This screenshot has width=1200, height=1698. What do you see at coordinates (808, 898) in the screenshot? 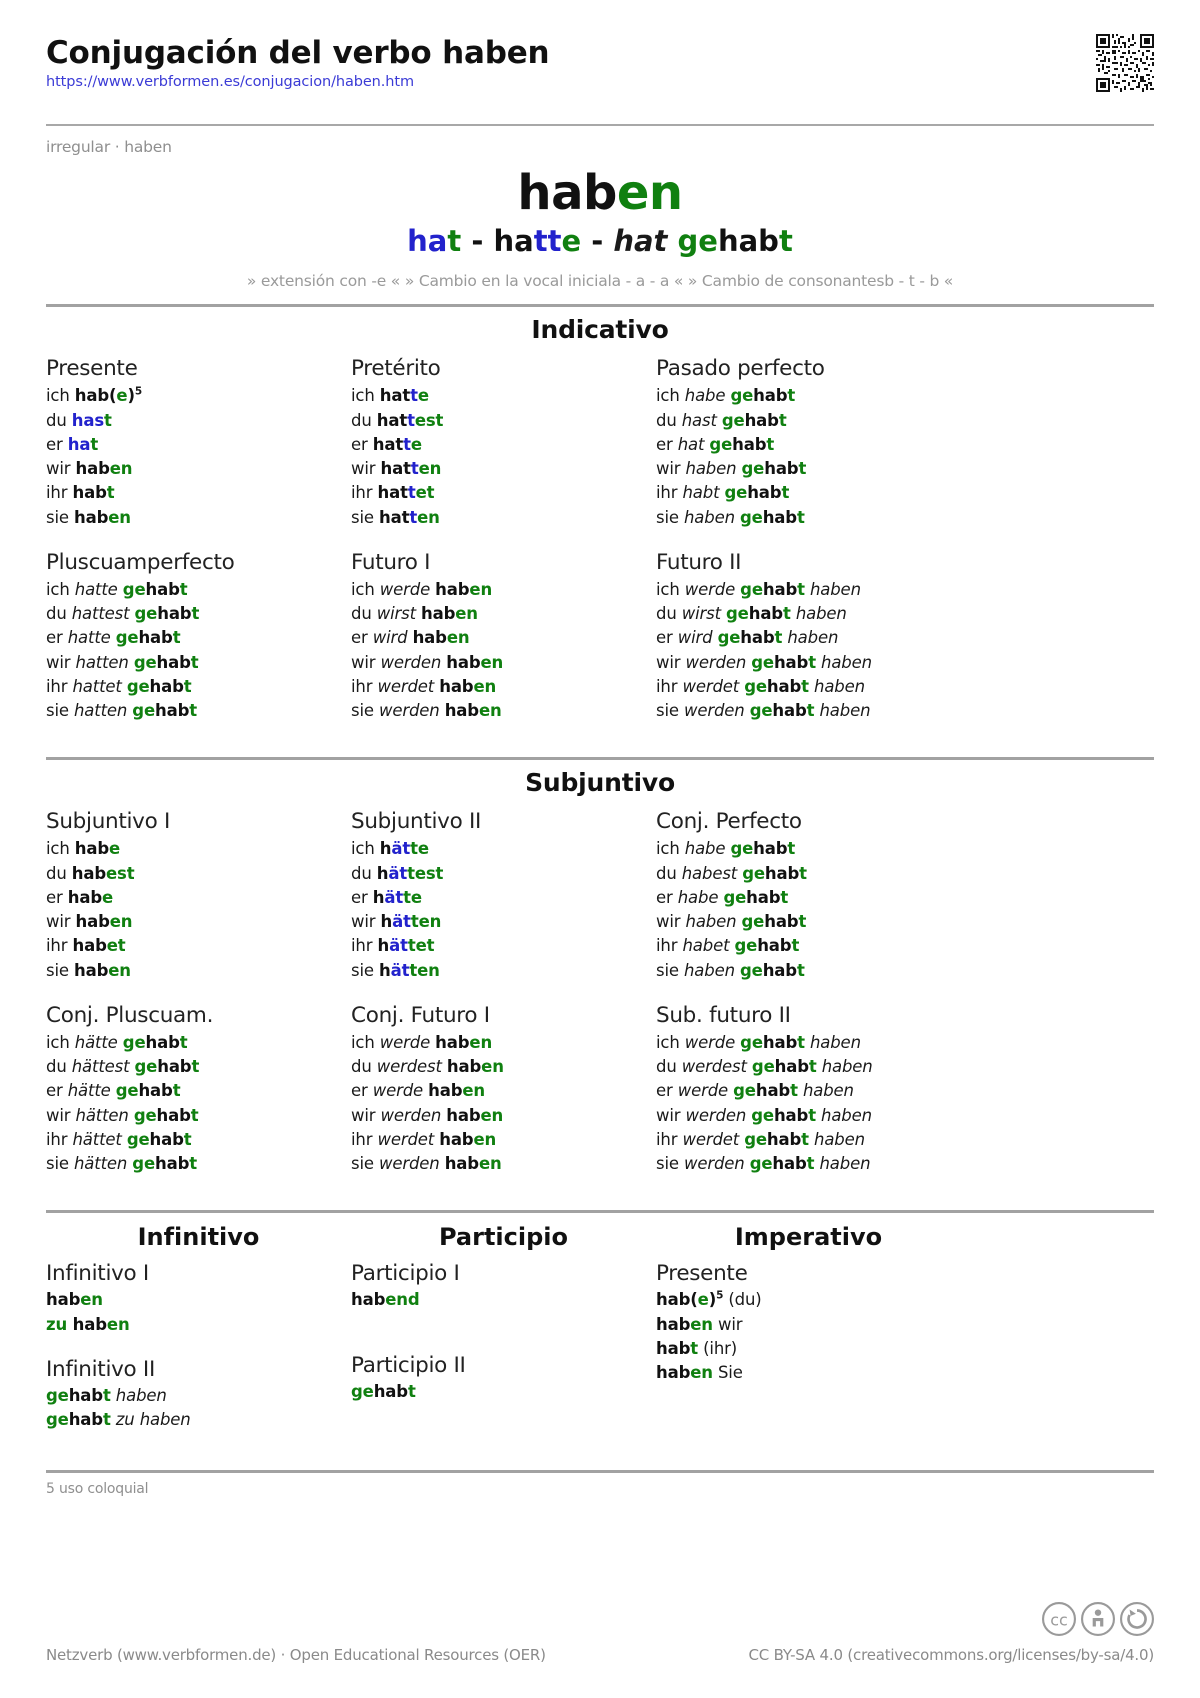
I see `conjugation-row: er habe gehabt` at bounding box center [808, 898].